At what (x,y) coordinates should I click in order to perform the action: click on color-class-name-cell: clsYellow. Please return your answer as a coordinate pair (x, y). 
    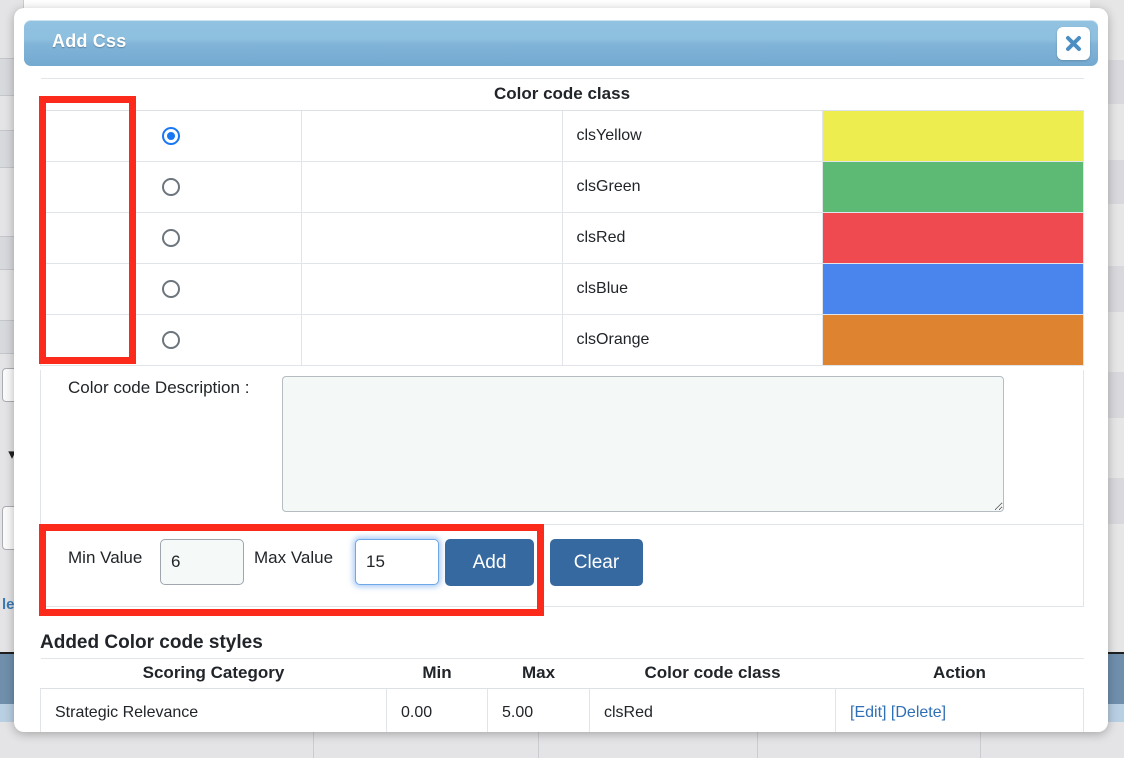
    Looking at the image, I should click on (692, 136).